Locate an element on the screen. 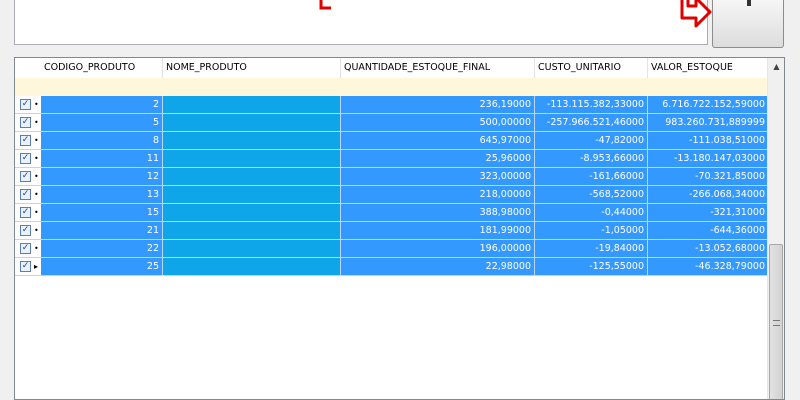 The image size is (800, 400). cell-custo-unitario: -0,44000 is located at coordinates (591, 212).